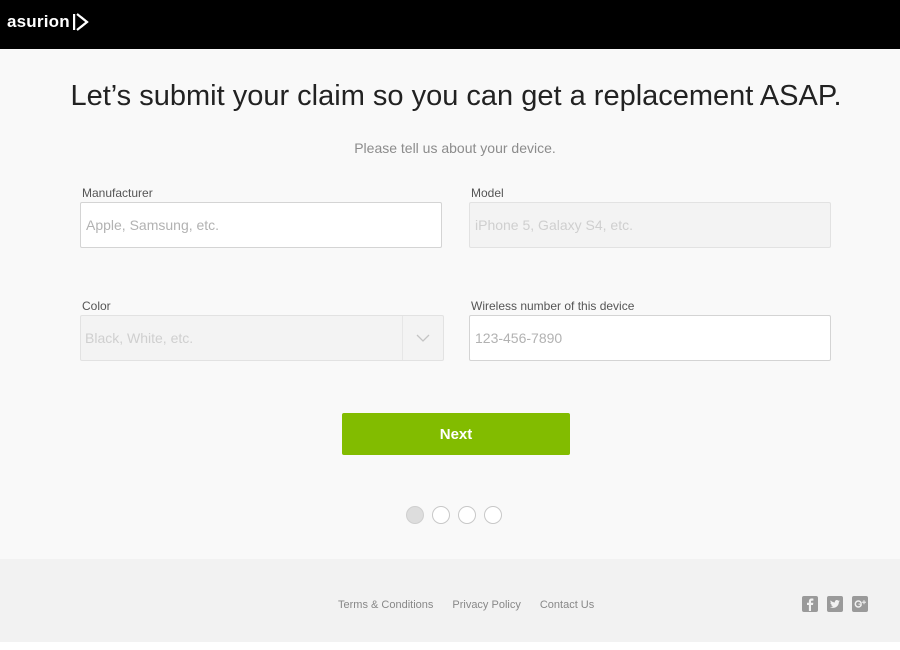  Describe the element at coordinates (450, 646) in the screenshot. I see `bottom-edge` at that location.